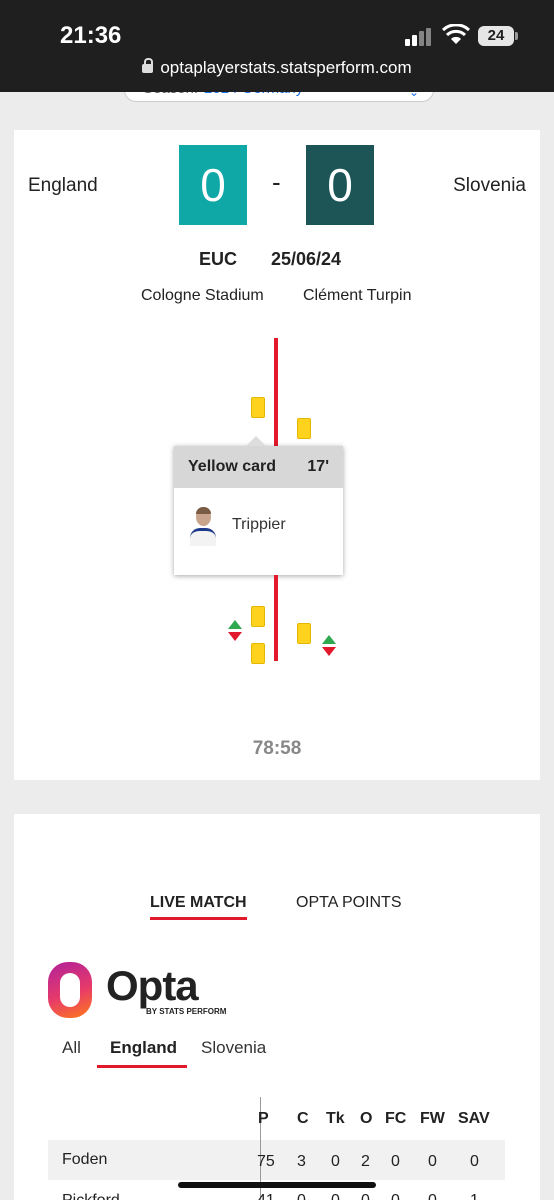 This screenshot has width=554, height=1200. Describe the element at coordinates (203, 525) in the screenshot. I see `player-avatar` at that location.